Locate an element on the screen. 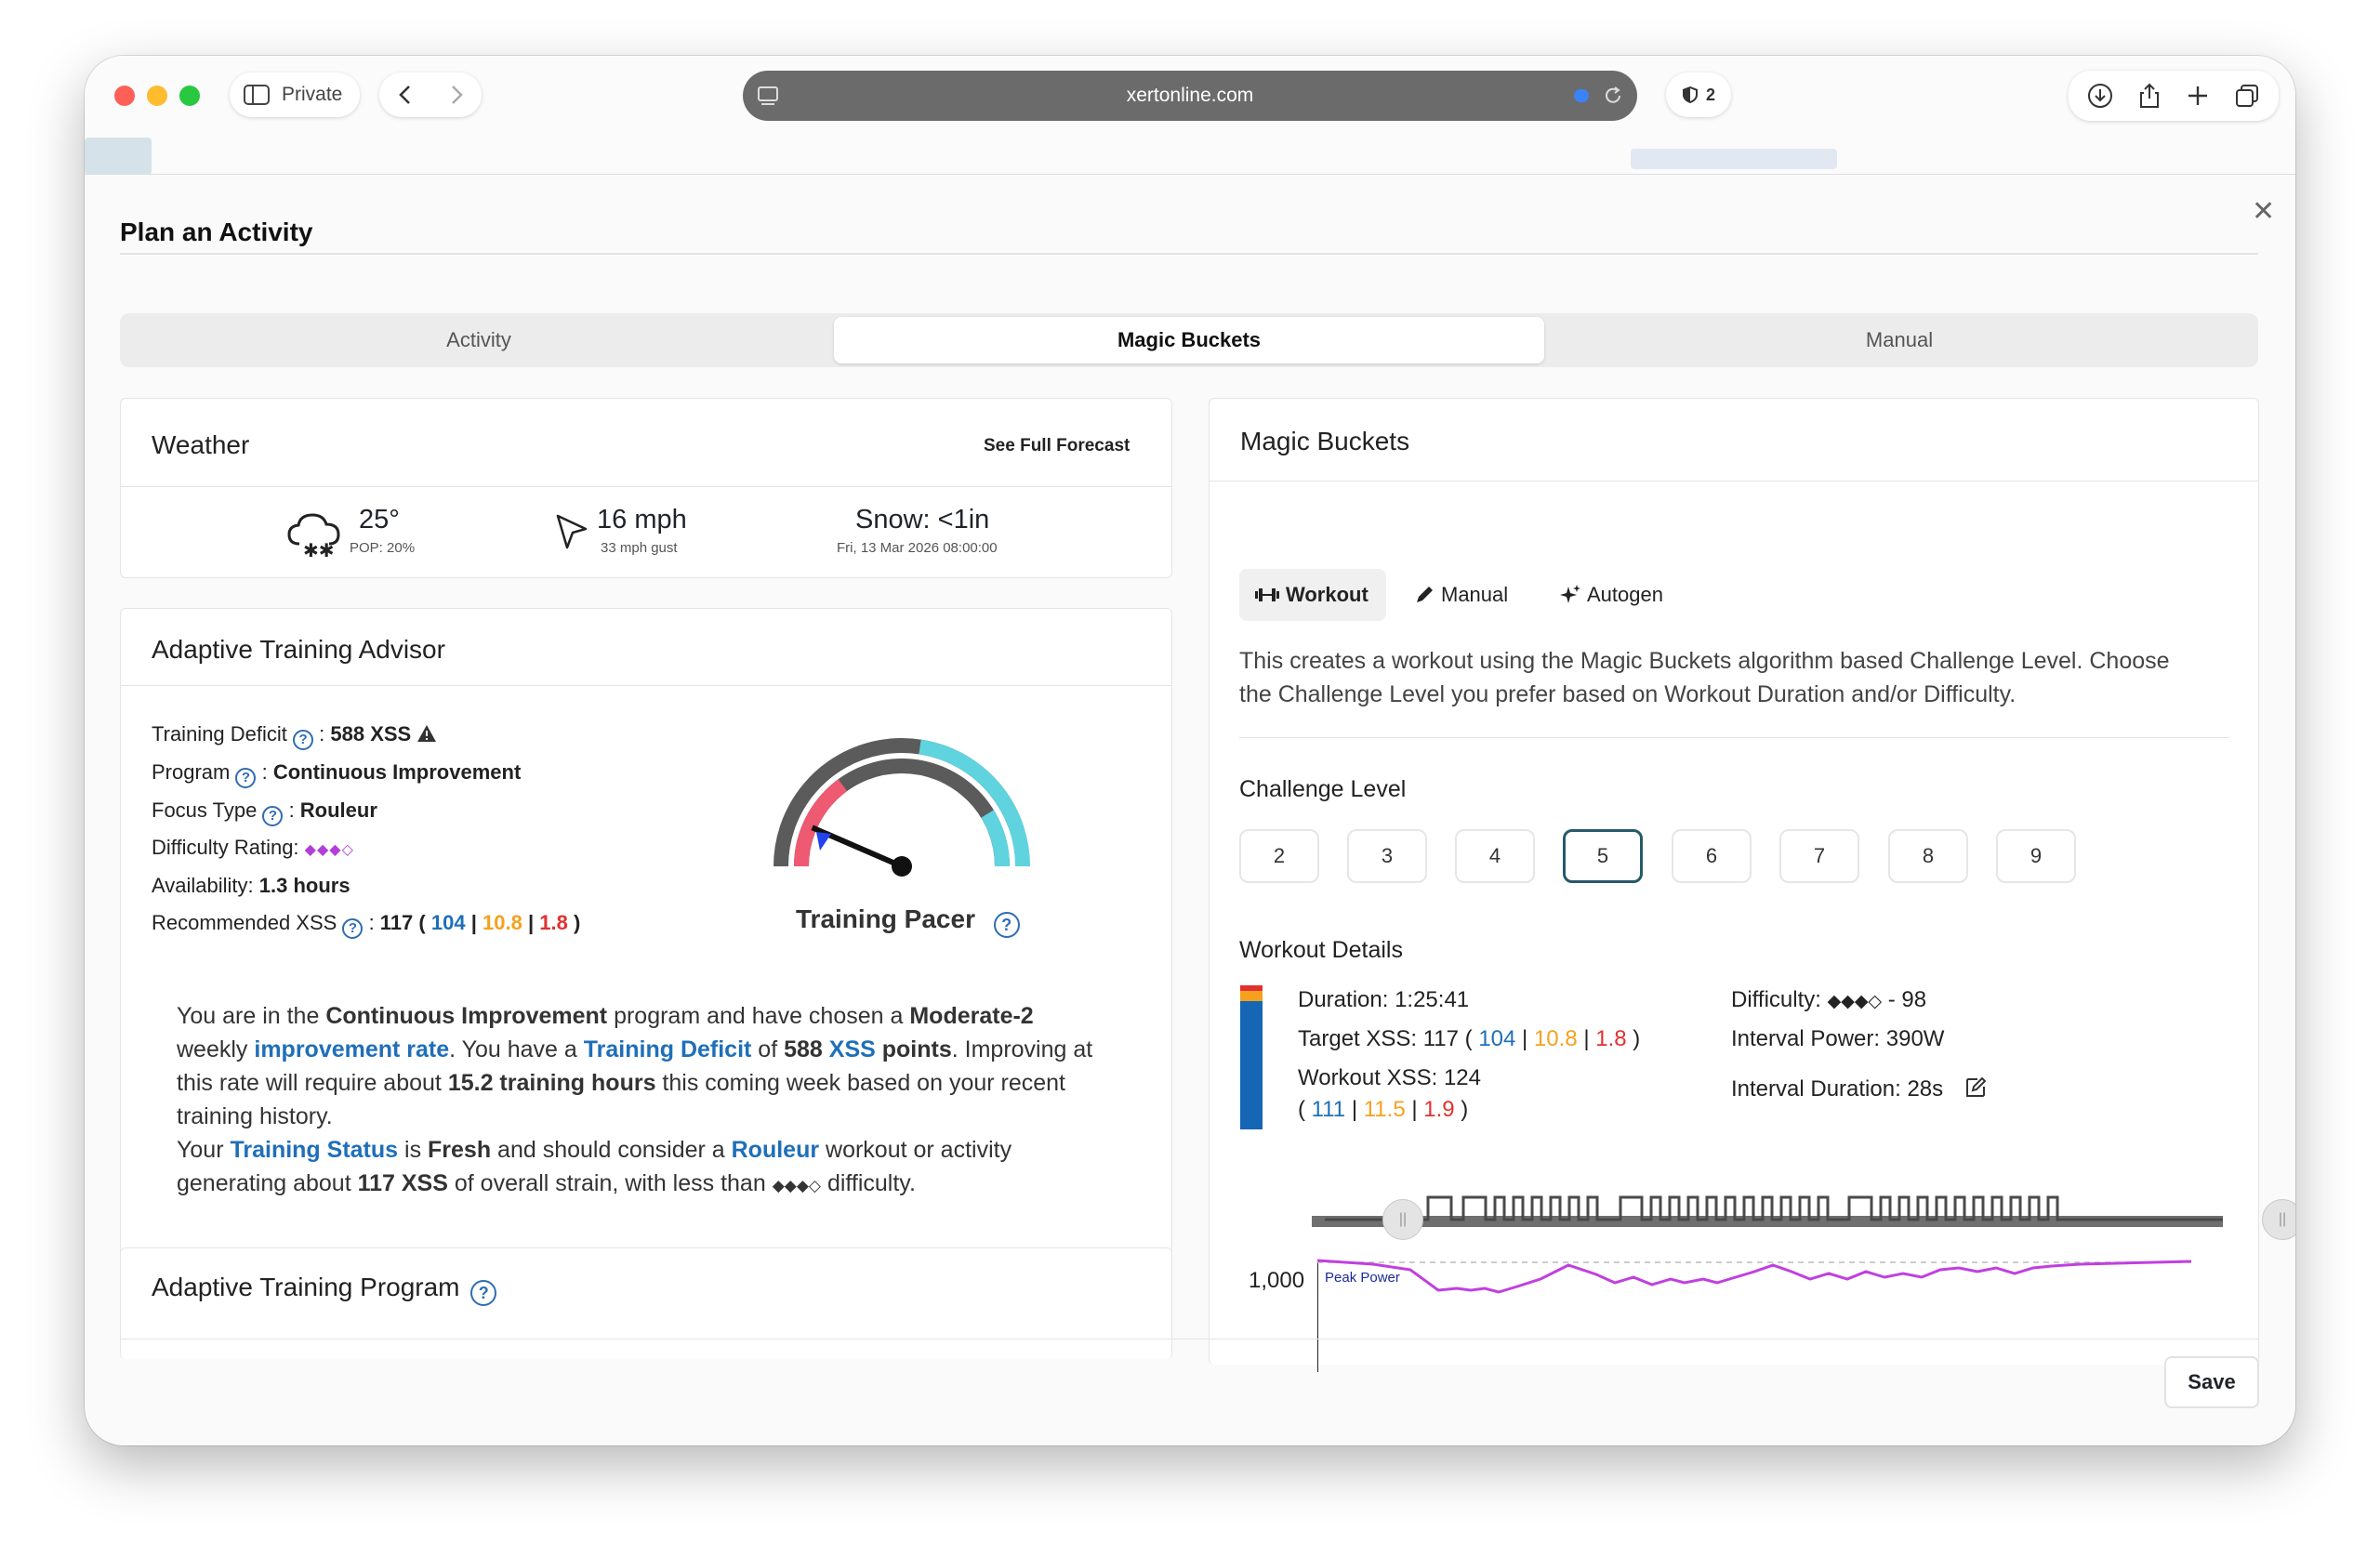 Image resolution: width=2380 pixels, height=1557 pixels. workout-profile-slider is located at coordinates (1776, 1190).